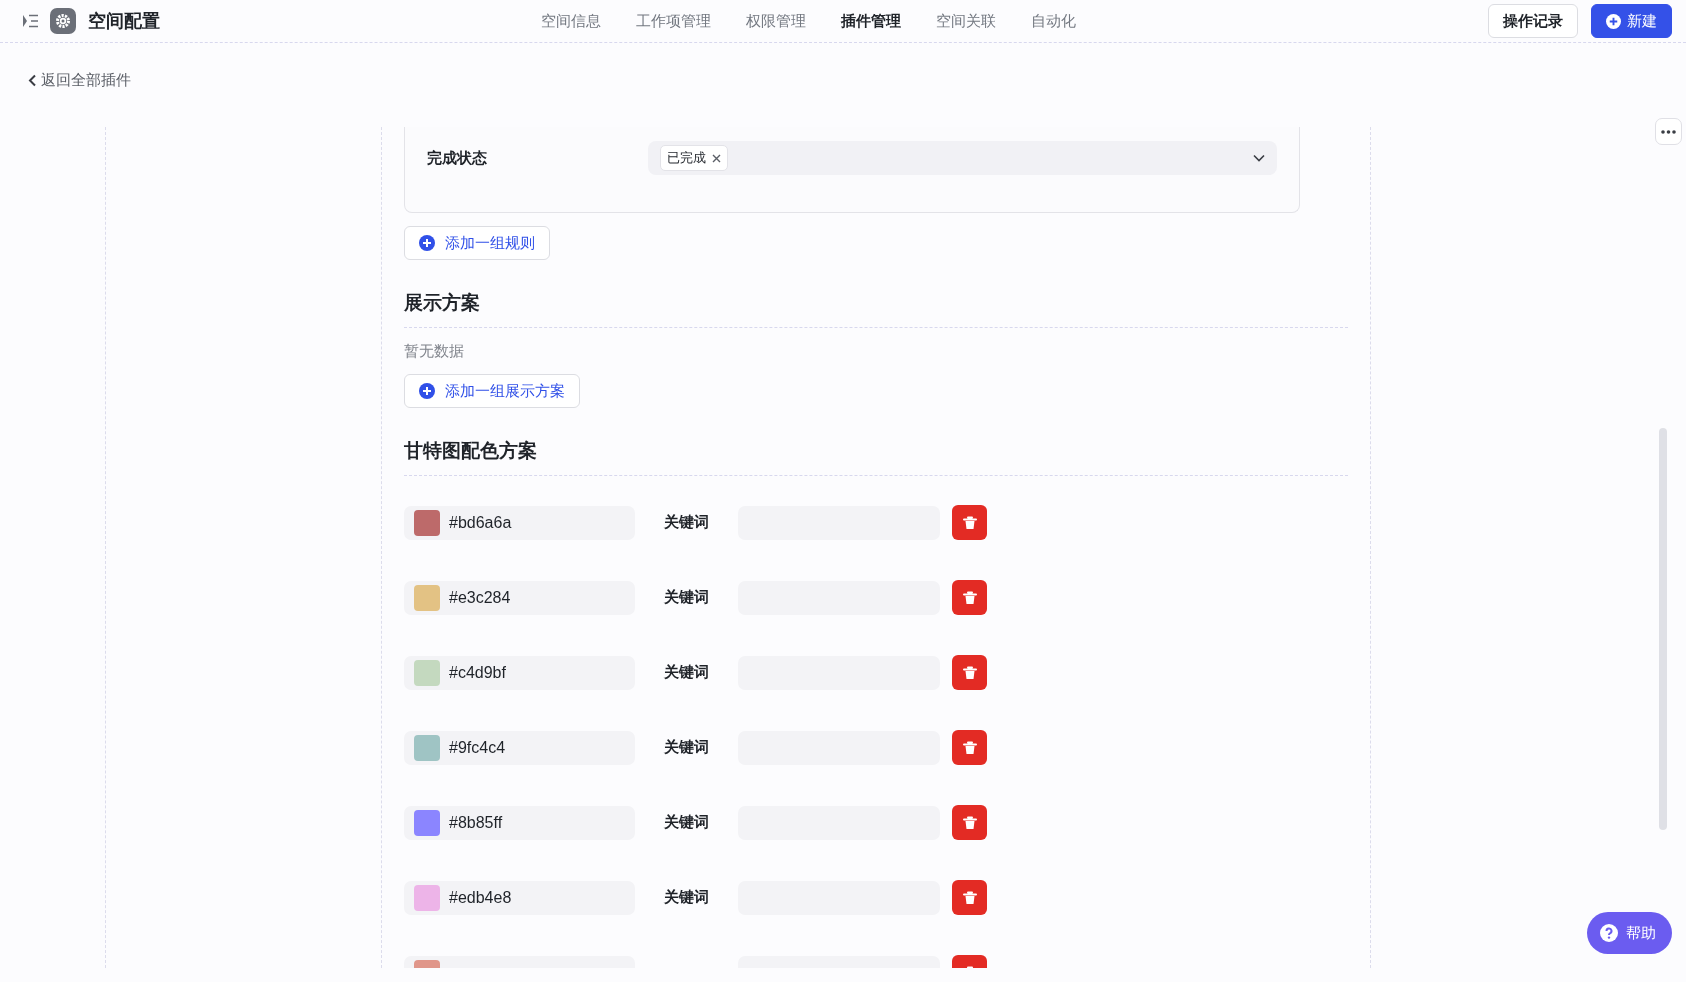  I want to click on nav-tab: 工作项管理, so click(673, 21).